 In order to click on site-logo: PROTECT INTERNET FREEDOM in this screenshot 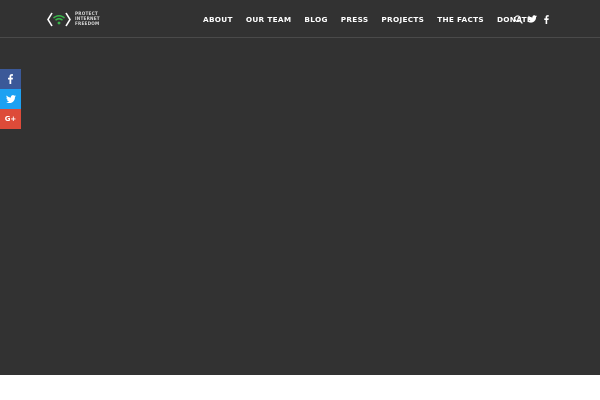, I will do `click(73, 19)`.